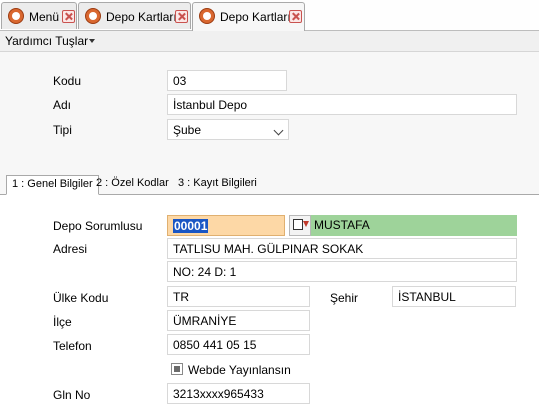 The height and width of the screenshot is (416, 539). Describe the element at coordinates (44, 17) in the screenshot. I see `tab-label: Menü` at that location.